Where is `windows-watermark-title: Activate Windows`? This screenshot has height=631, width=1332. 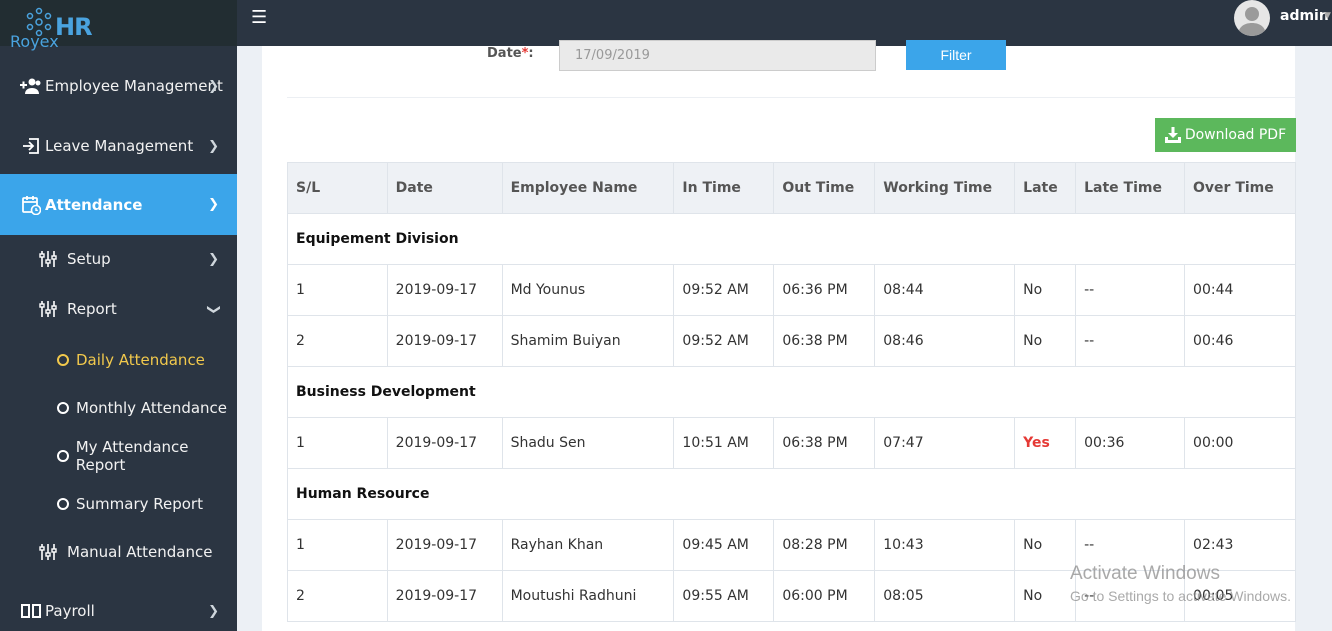
windows-watermark-title: Activate Windows is located at coordinates (1145, 573).